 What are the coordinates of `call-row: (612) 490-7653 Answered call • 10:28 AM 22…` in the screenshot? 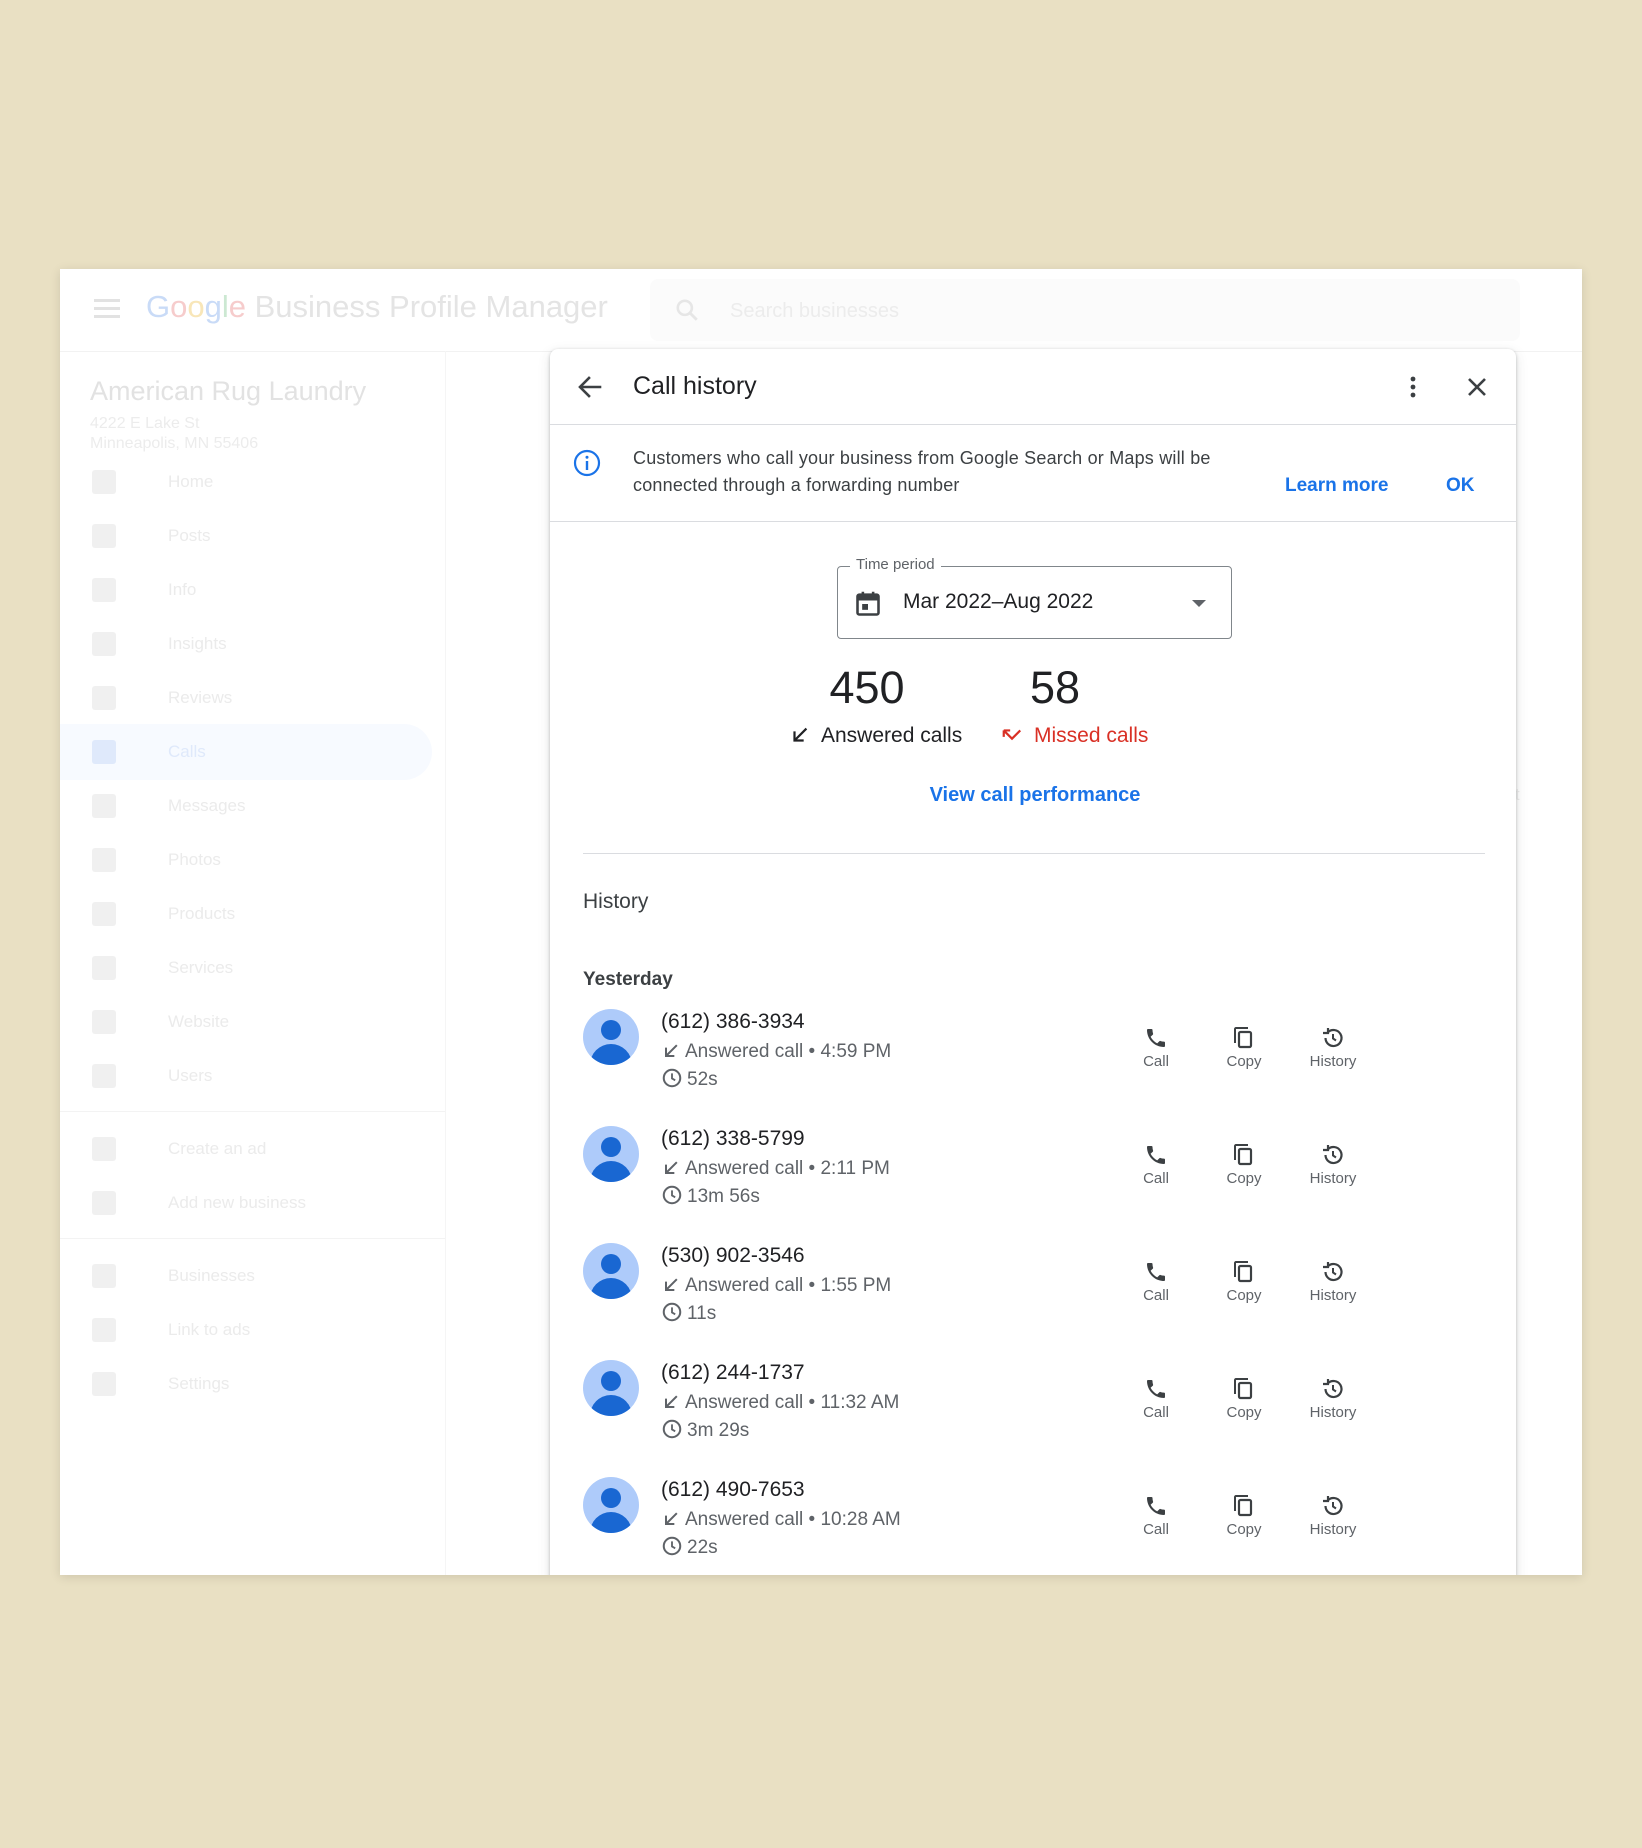 It's located at (1033, 1526).